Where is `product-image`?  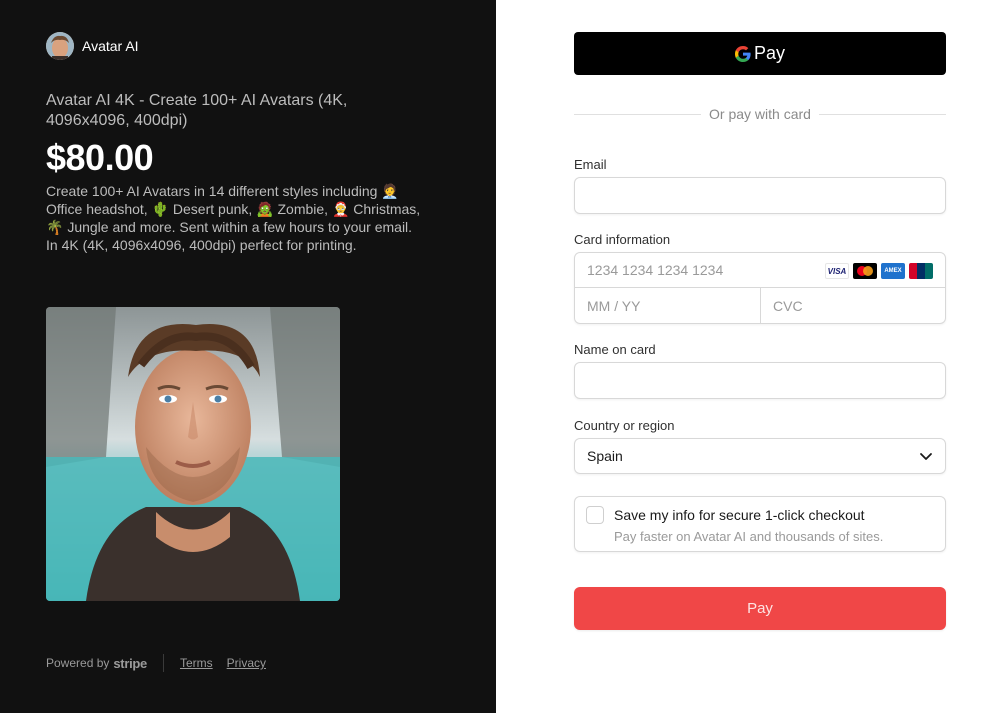 product-image is located at coordinates (193, 454).